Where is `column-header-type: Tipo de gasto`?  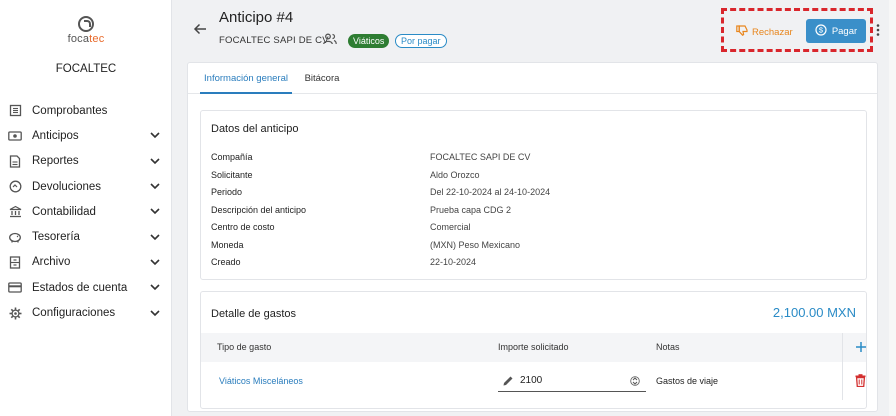
column-header-type: Tipo de gasto is located at coordinates (244, 347).